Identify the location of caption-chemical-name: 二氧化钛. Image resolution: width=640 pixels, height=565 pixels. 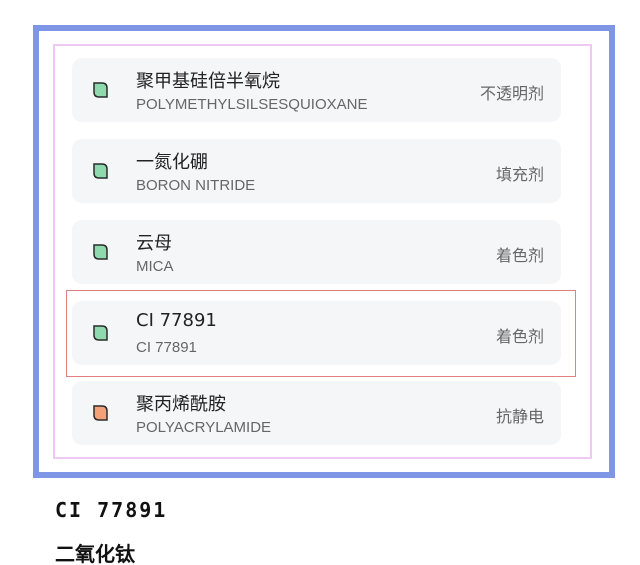
(95, 553).